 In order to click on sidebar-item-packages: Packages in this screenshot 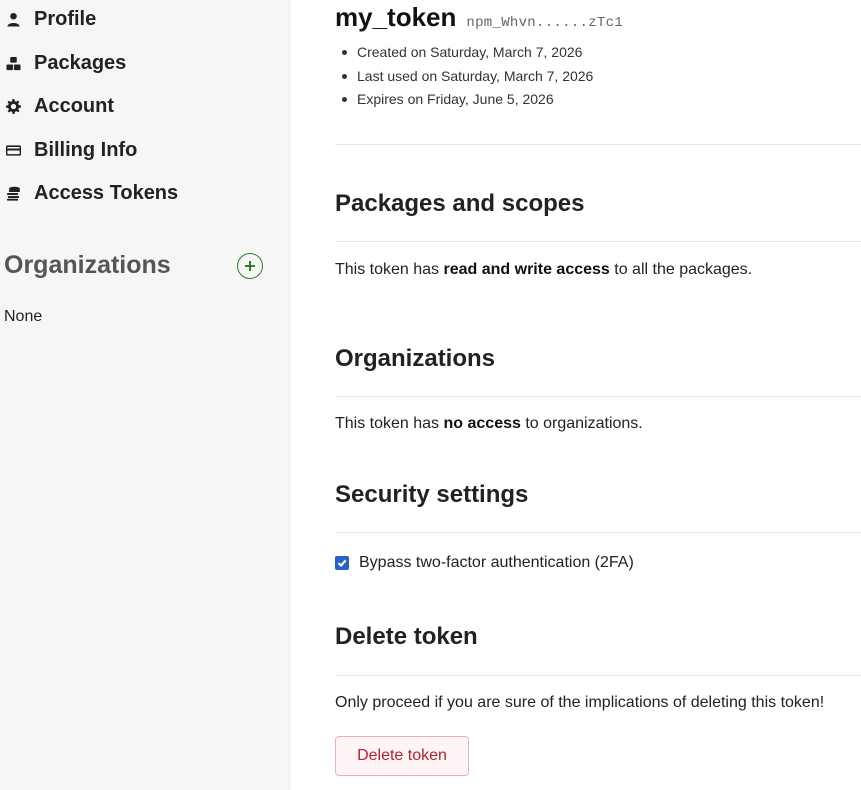, I will do `click(65, 63)`.